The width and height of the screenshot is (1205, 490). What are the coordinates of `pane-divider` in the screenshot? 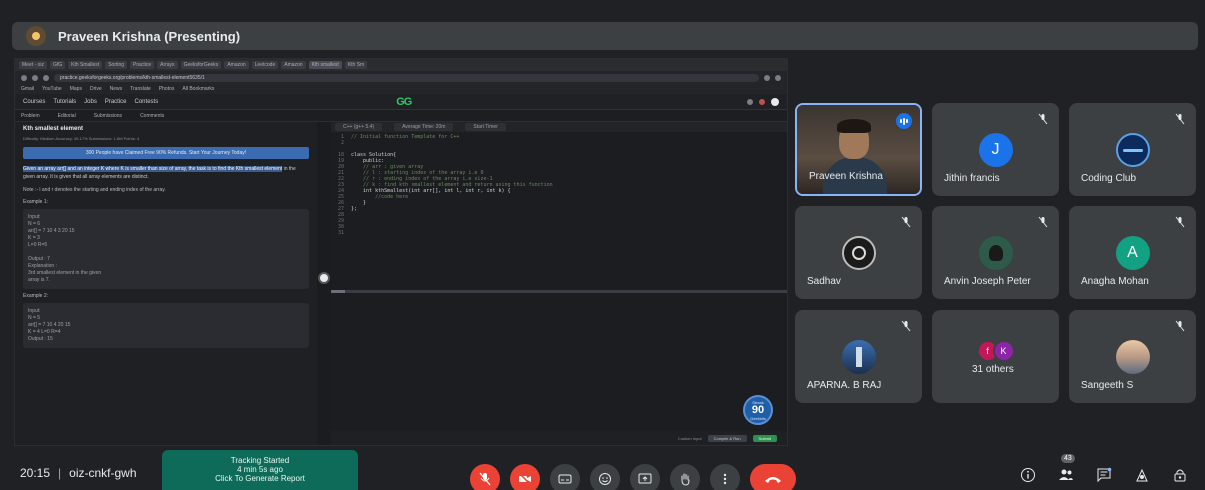 It's located at (324, 283).